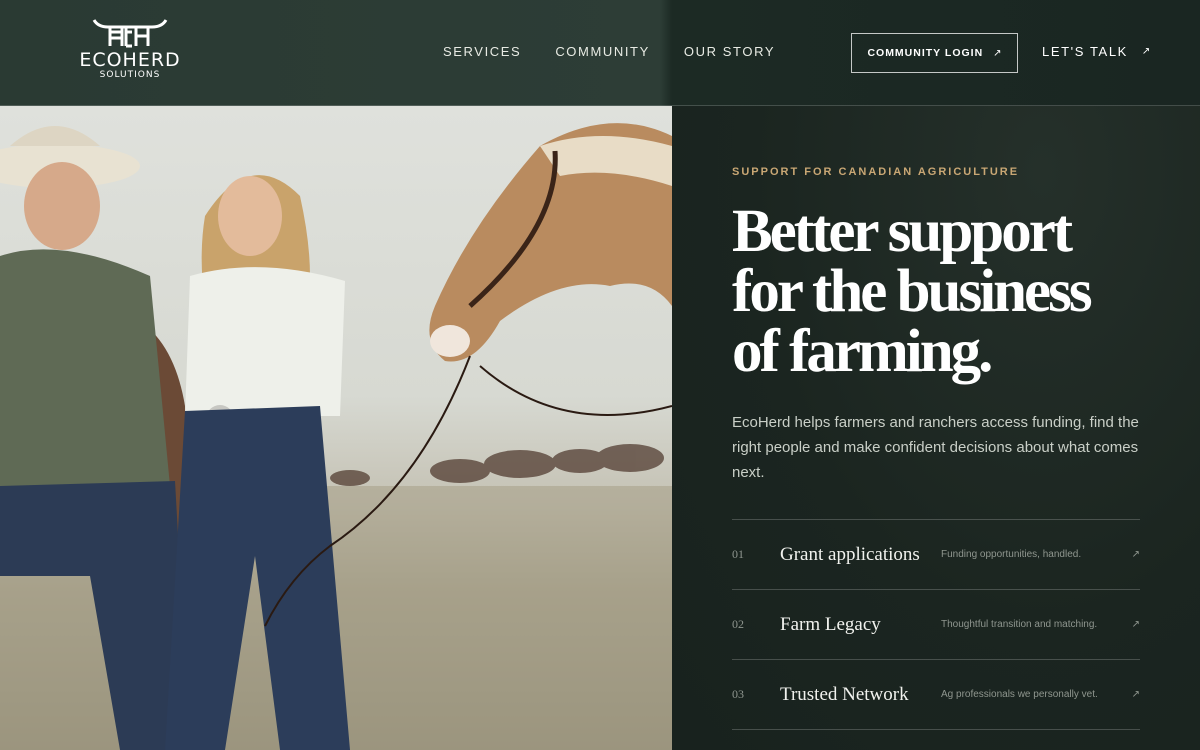 This screenshot has height=750, width=1200. Describe the element at coordinates (130, 60) in the screenshot. I see `brand-name: ECOHERD` at that location.